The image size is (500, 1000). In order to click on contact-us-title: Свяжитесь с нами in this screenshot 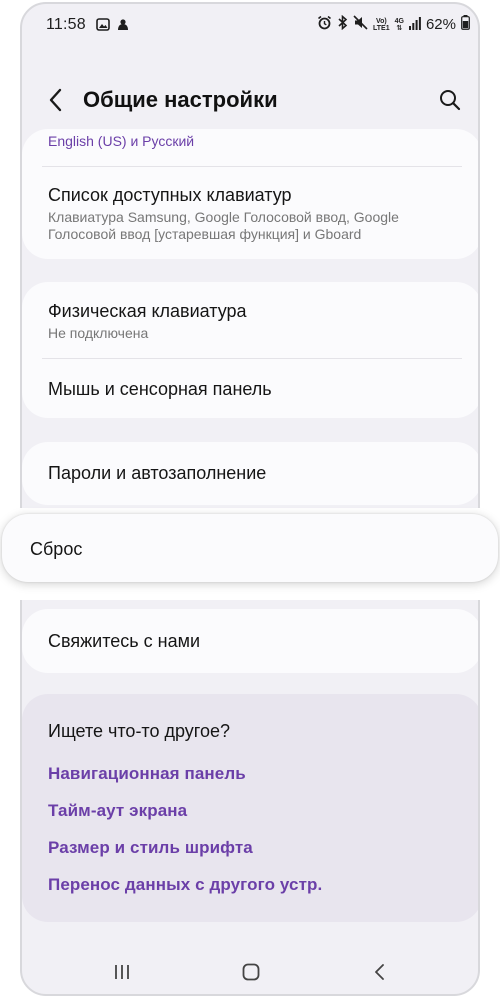, I will do `click(124, 641)`.